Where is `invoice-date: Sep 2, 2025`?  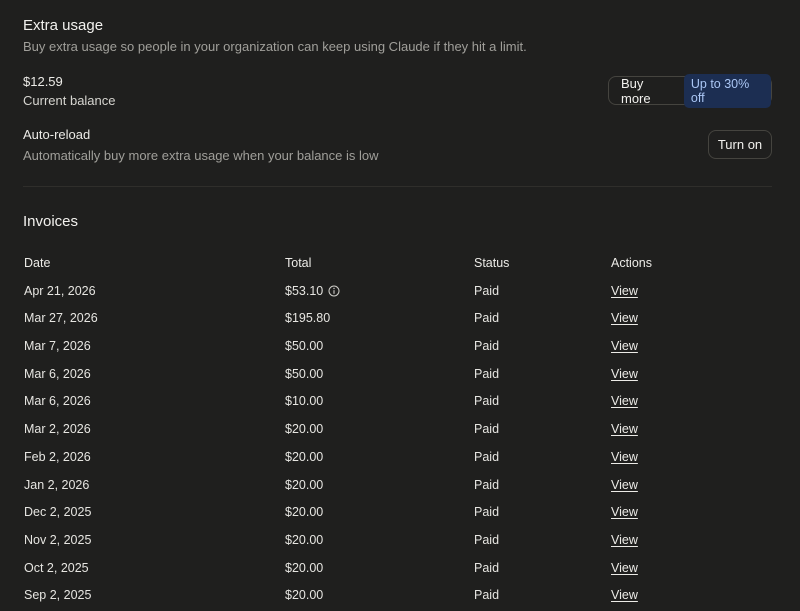
invoice-date: Sep 2, 2025 is located at coordinates (58, 595).